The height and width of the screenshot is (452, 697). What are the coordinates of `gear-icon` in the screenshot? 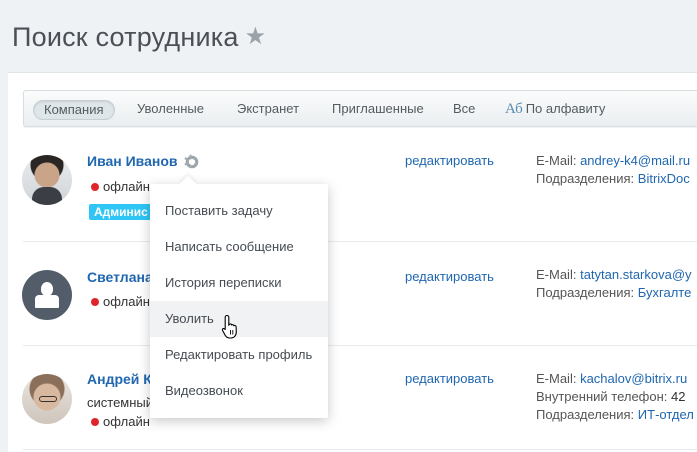 It's located at (191, 162).